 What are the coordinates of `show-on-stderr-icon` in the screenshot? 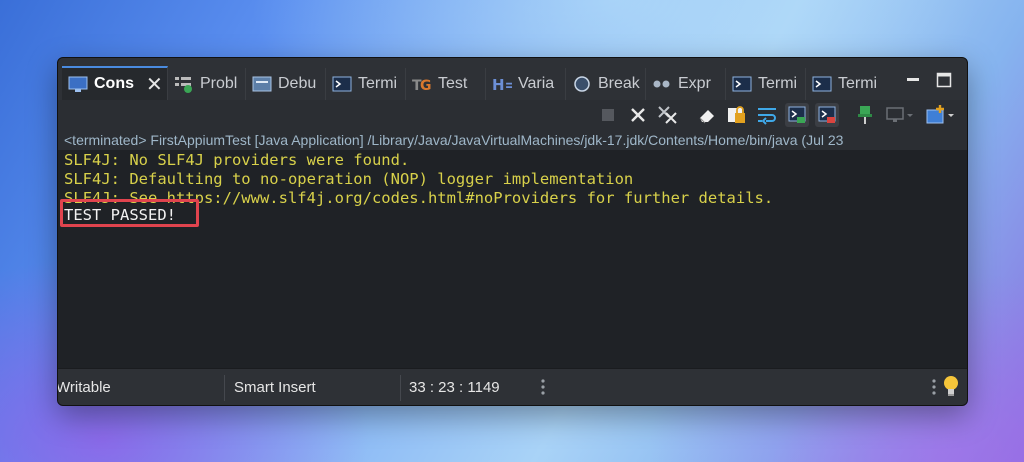 It's located at (827, 115).